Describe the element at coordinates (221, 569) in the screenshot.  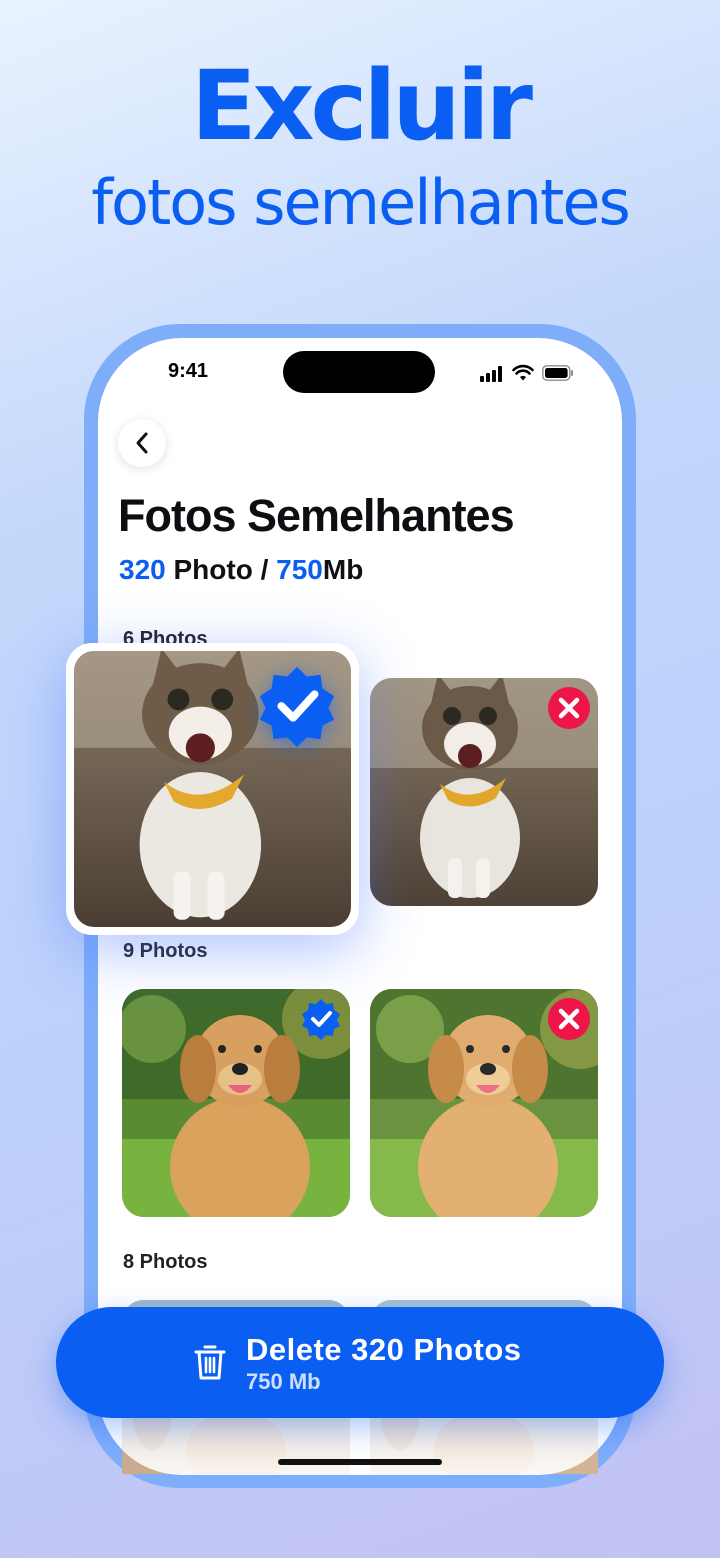
I see `photo-label: Photo /` at that location.